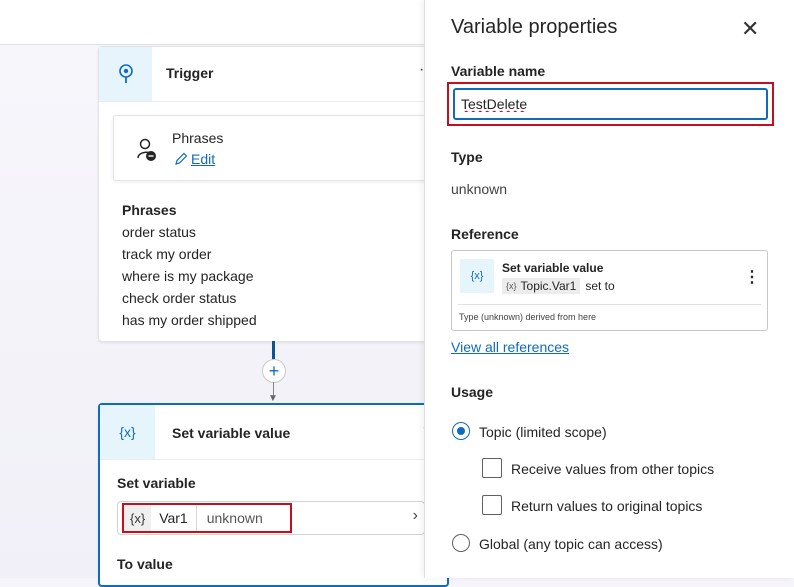  Describe the element at coordinates (600, 286) in the screenshot. I see `reference-set-to: set to` at that location.